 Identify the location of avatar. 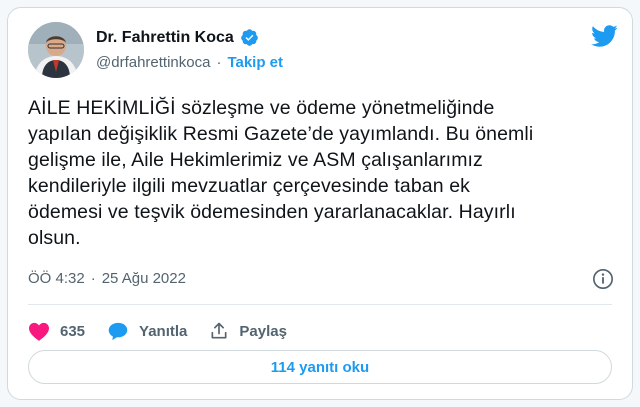
(56, 50).